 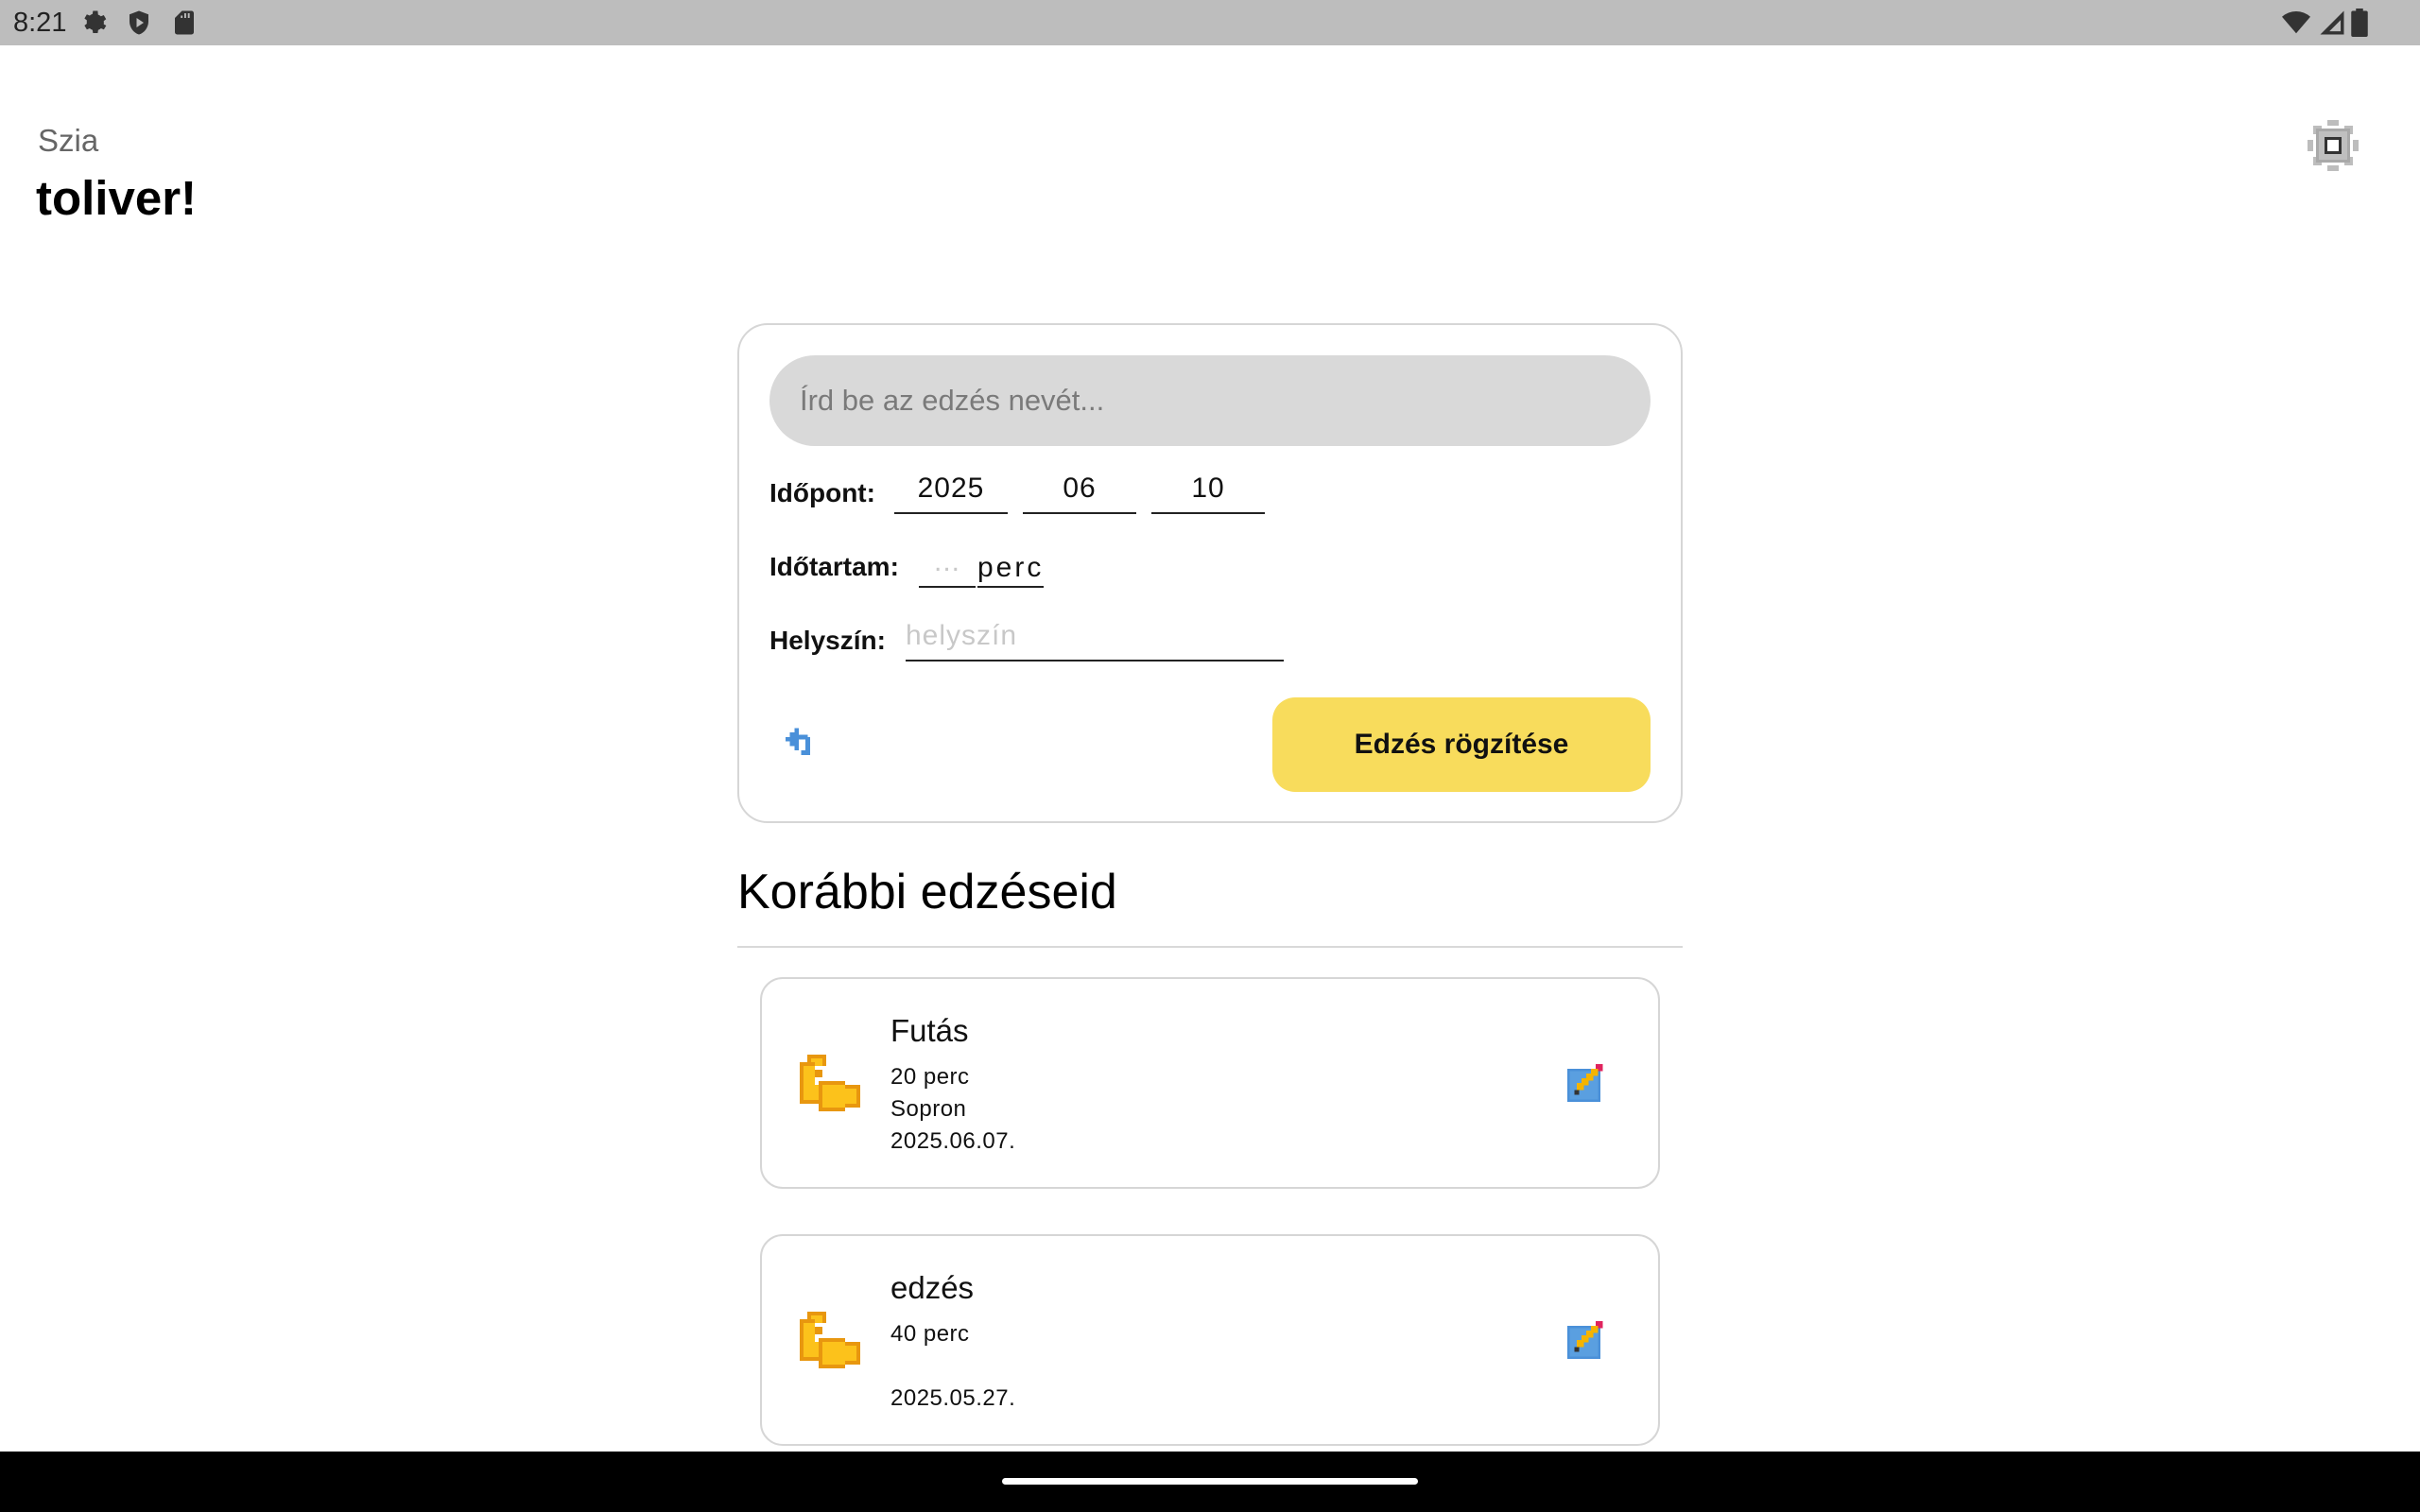 I want to click on location-field, so click(x=1095, y=637).